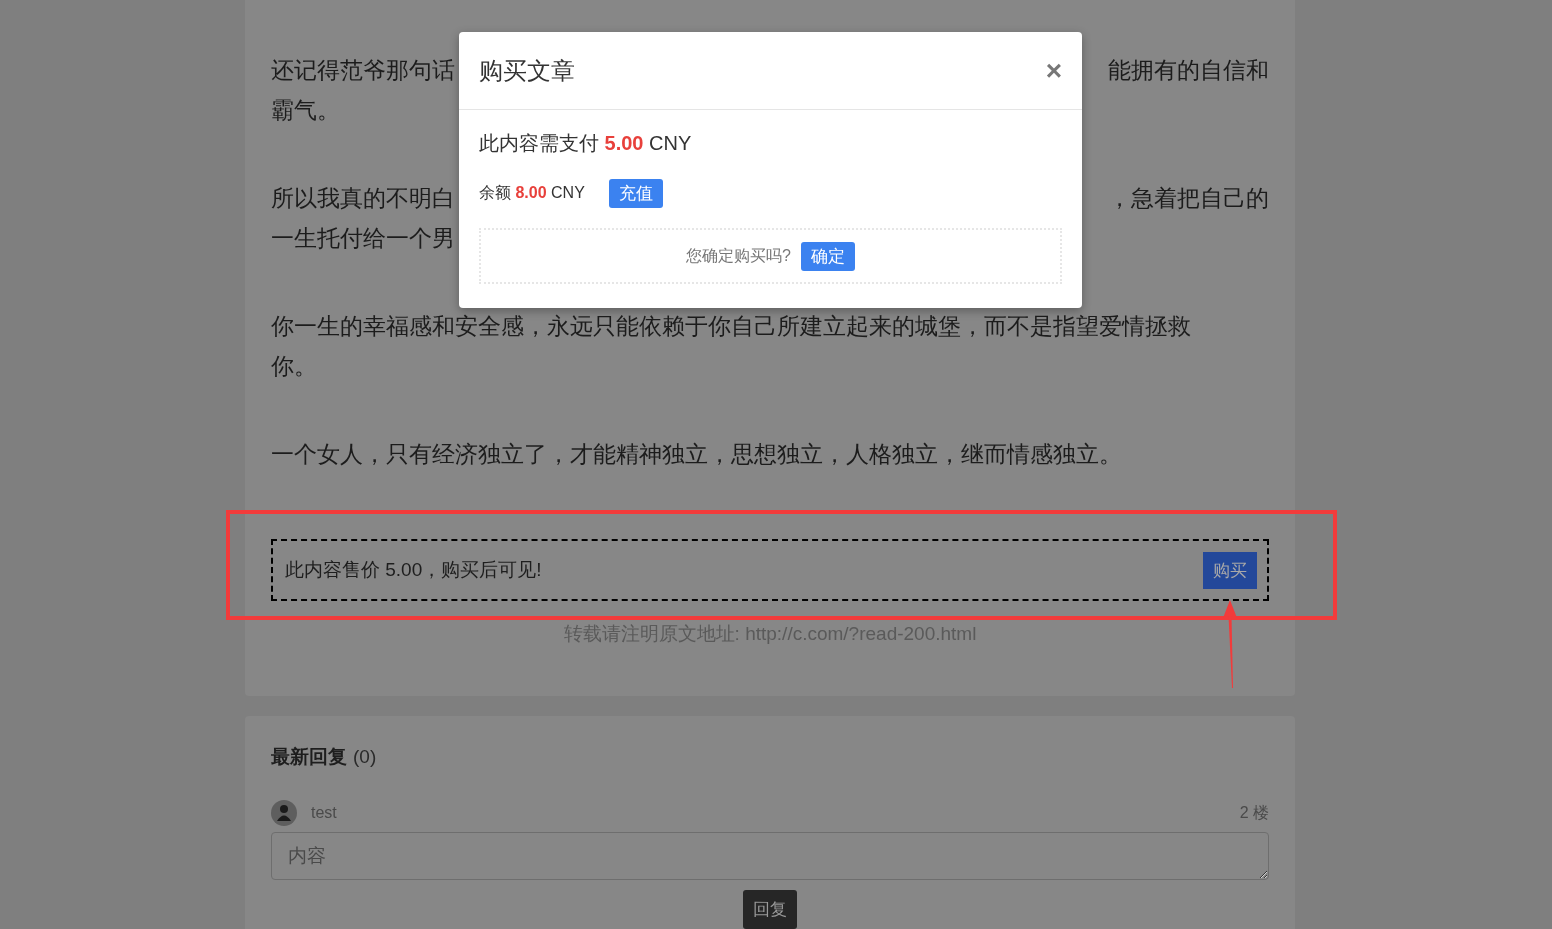 Image resolution: width=1552 pixels, height=929 pixels. What do you see at coordinates (1188, 198) in the screenshot?
I see `paragraph-text: ，急着把自己的` at bounding box center [1188, 198].